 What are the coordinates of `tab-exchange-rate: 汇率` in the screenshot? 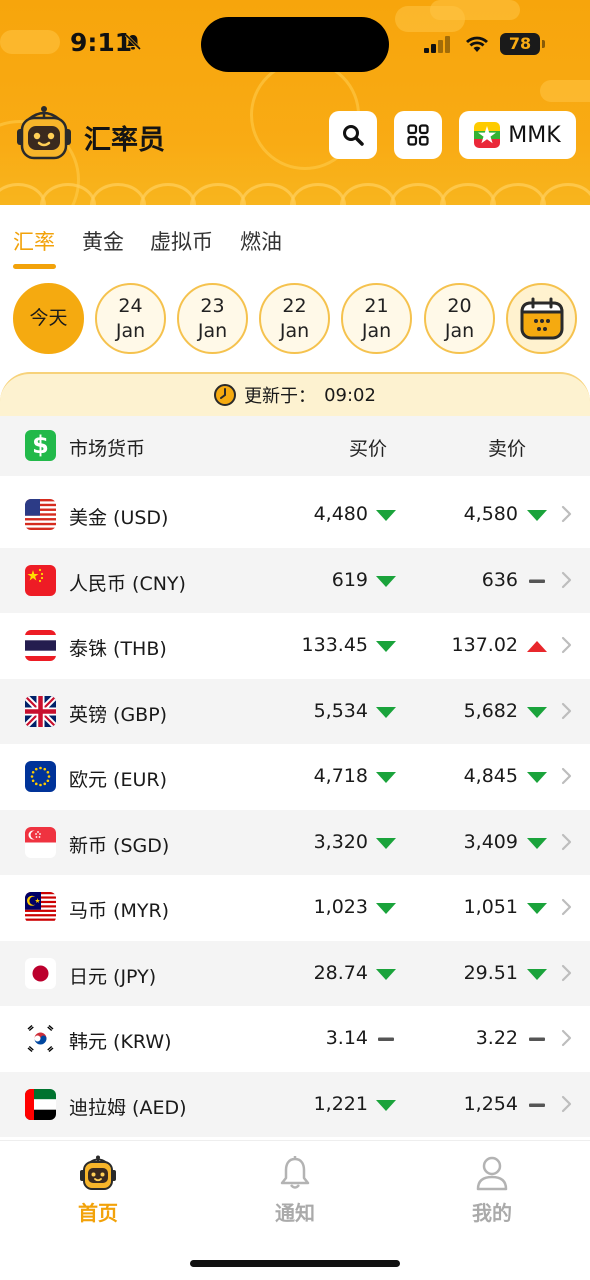 It's located at (34, 241).